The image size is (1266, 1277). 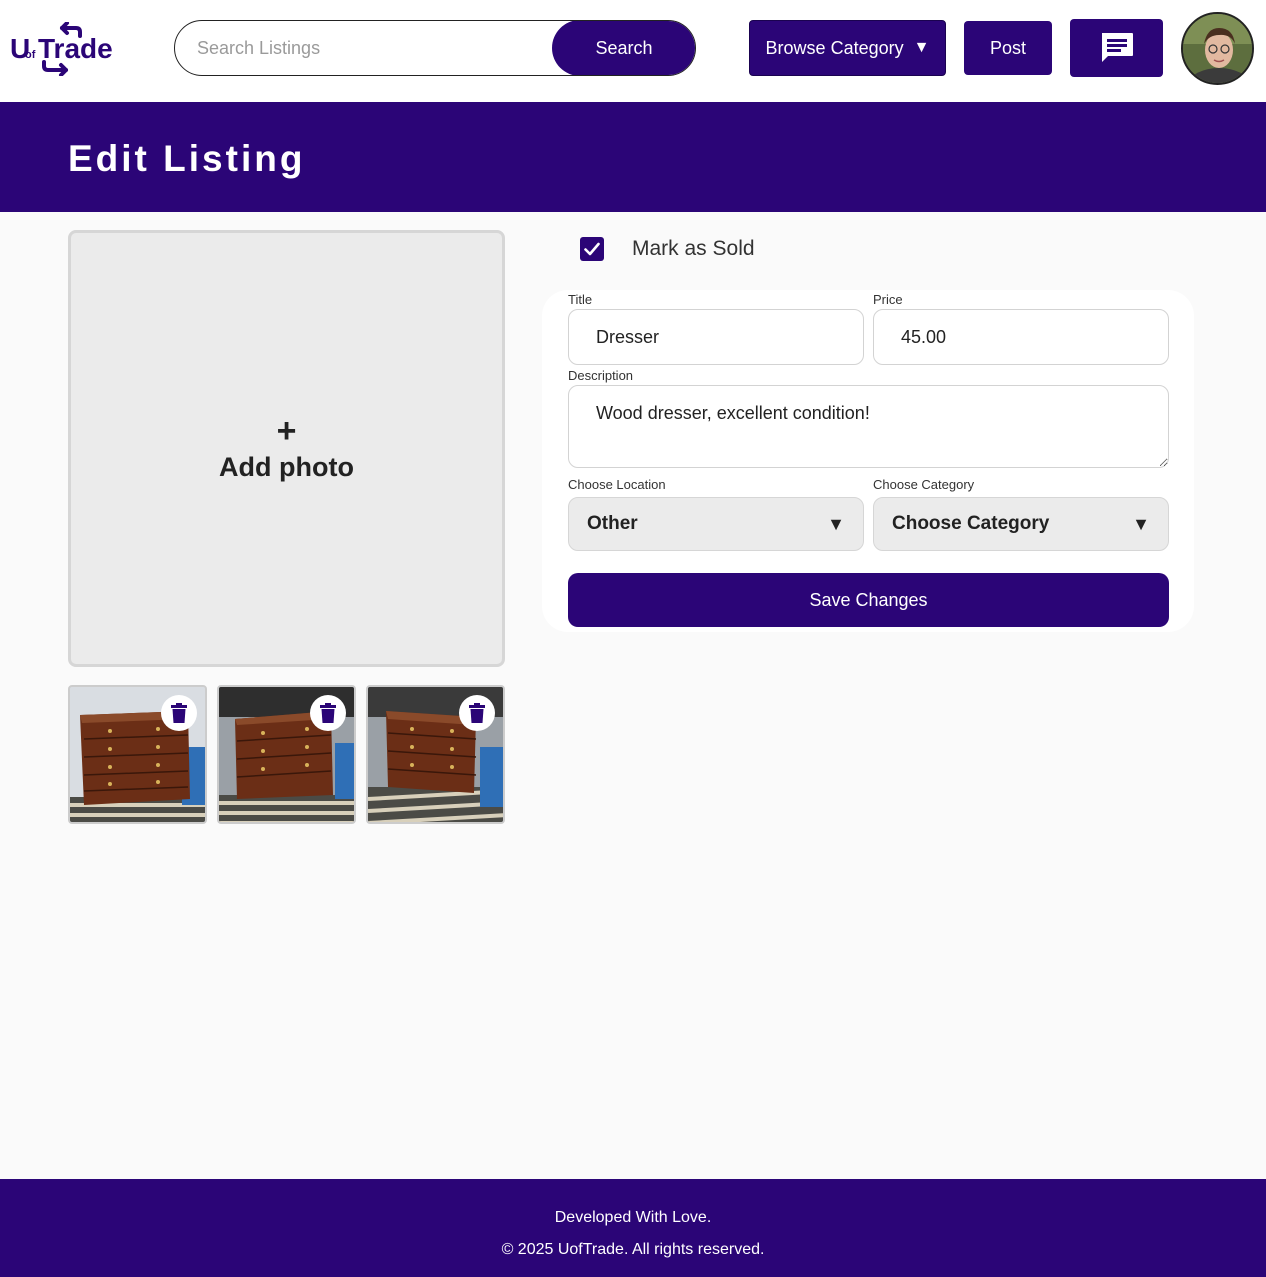 I want to click on footer-copyright: © 2025 UofTrade. All rights reserved., so click(x=633, y=1249).